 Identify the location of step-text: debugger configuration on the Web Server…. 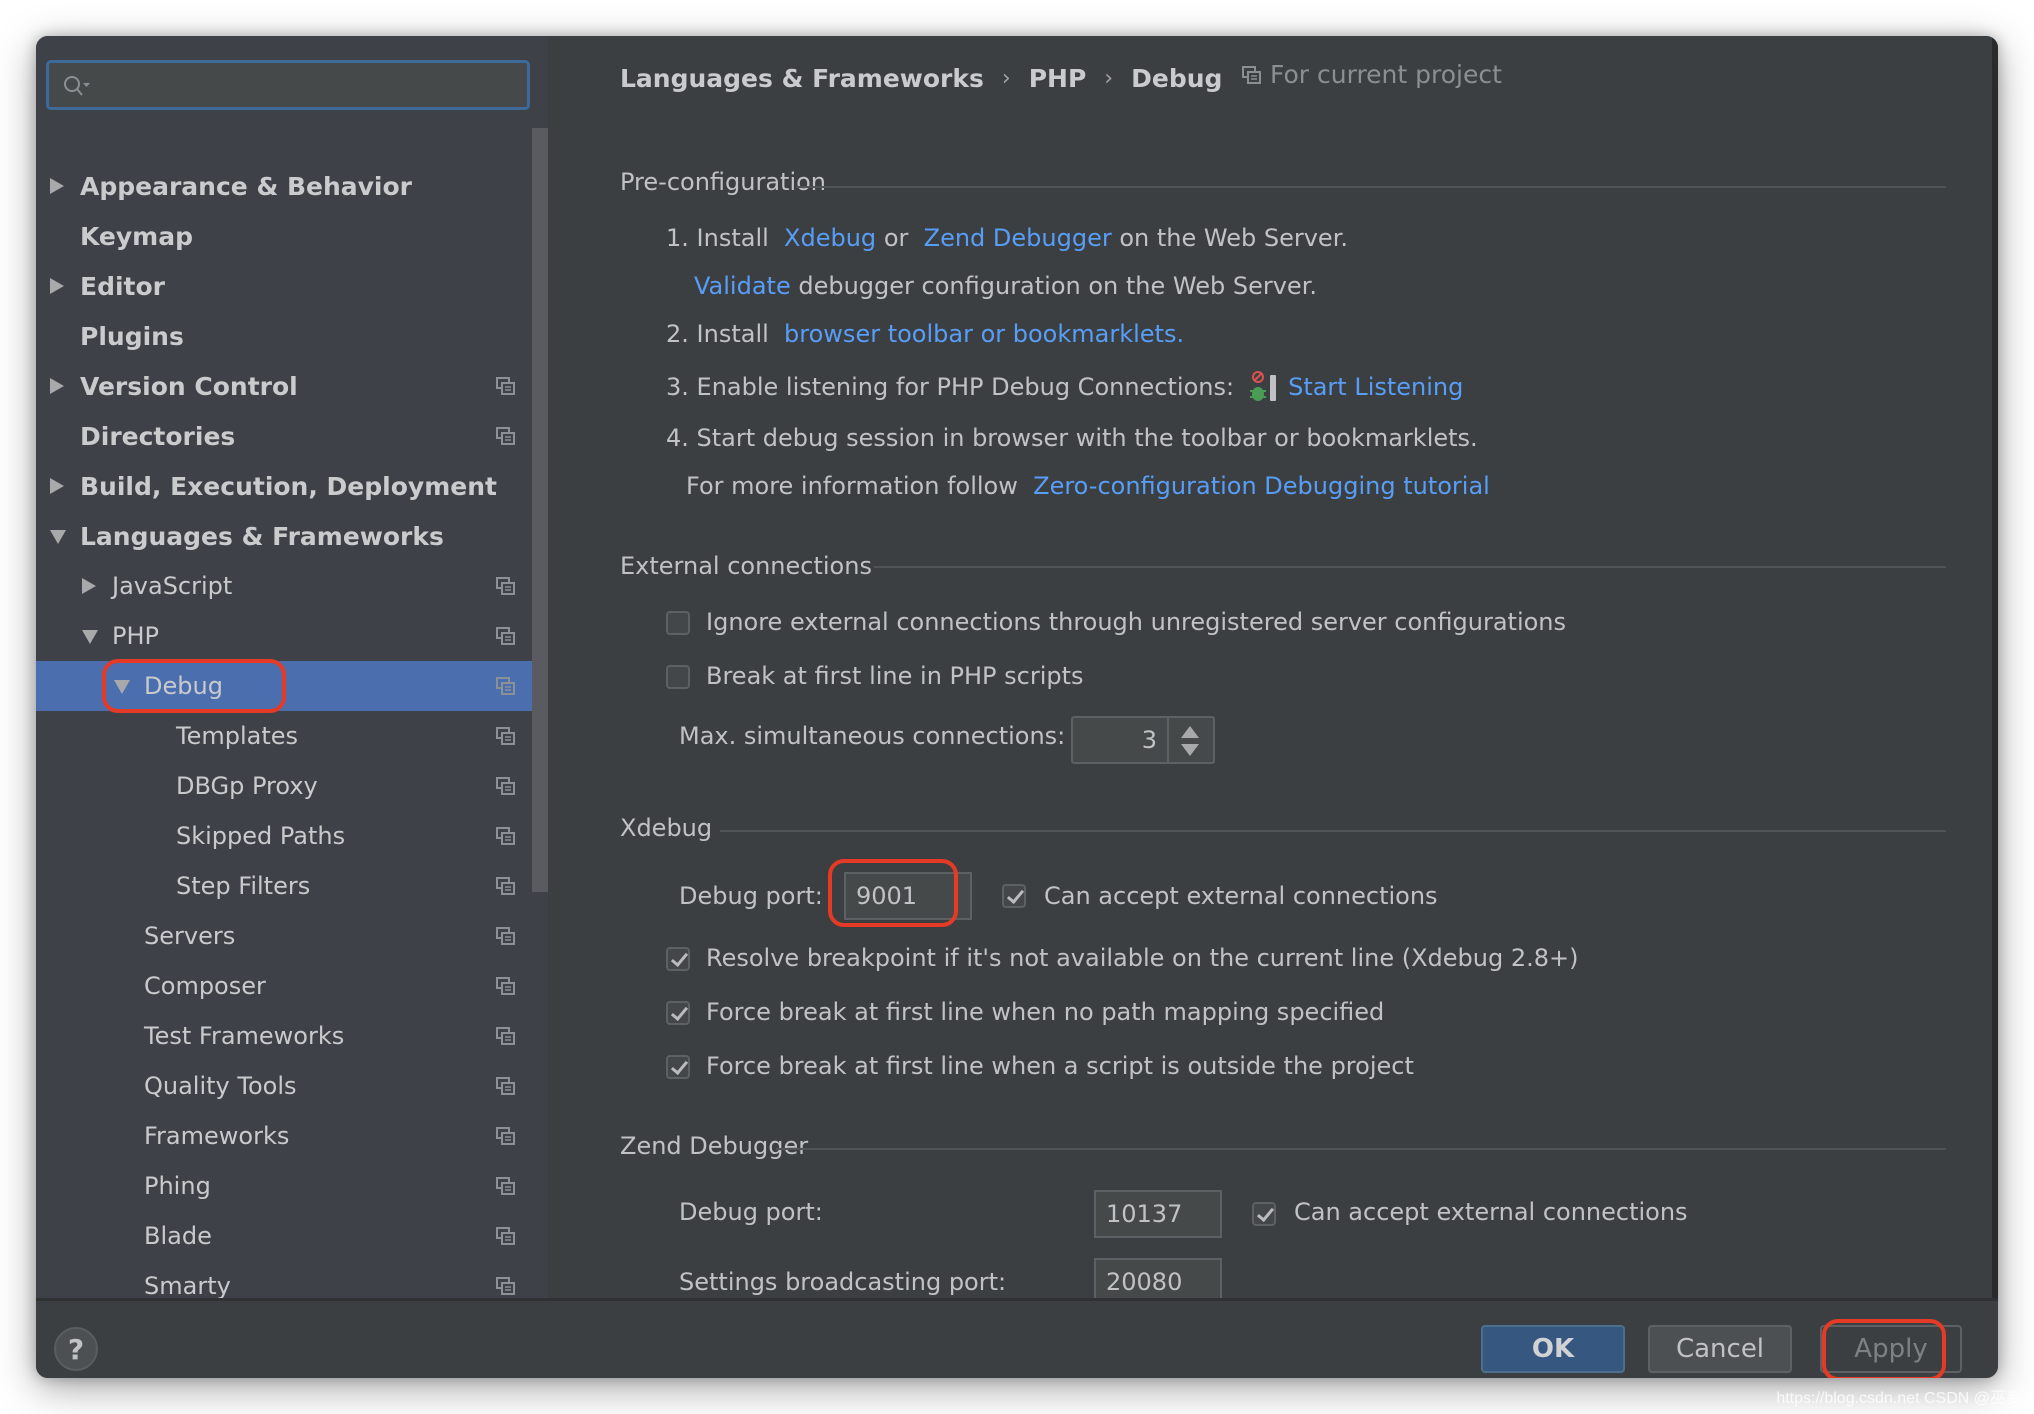
(1057, 286).